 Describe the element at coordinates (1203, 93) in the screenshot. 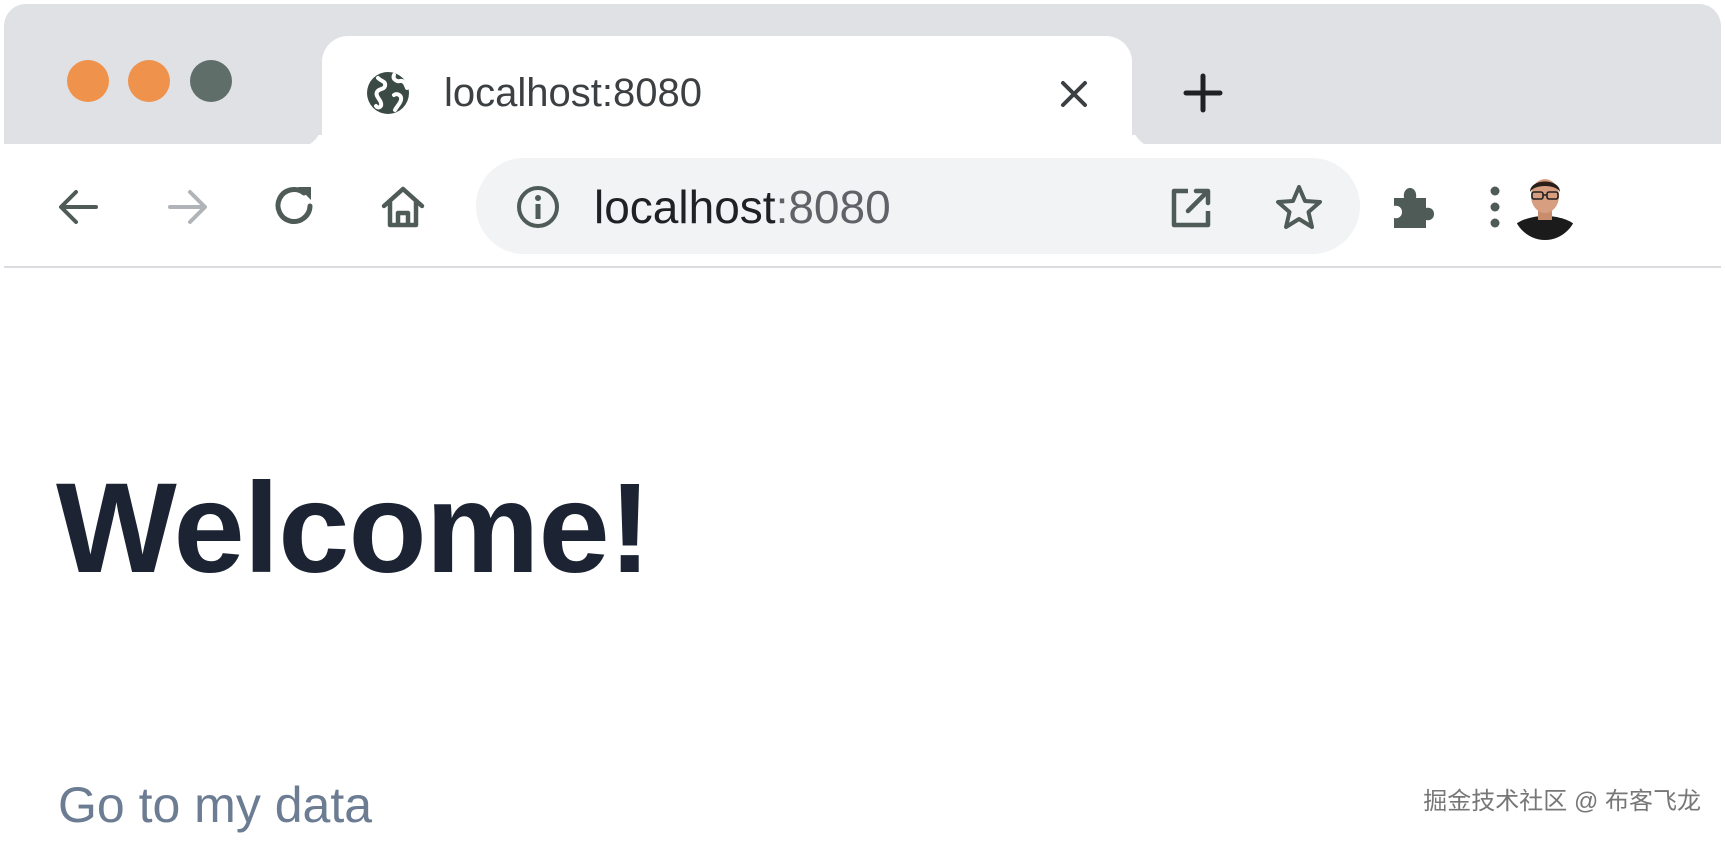

I see `plus-icon` at that location.